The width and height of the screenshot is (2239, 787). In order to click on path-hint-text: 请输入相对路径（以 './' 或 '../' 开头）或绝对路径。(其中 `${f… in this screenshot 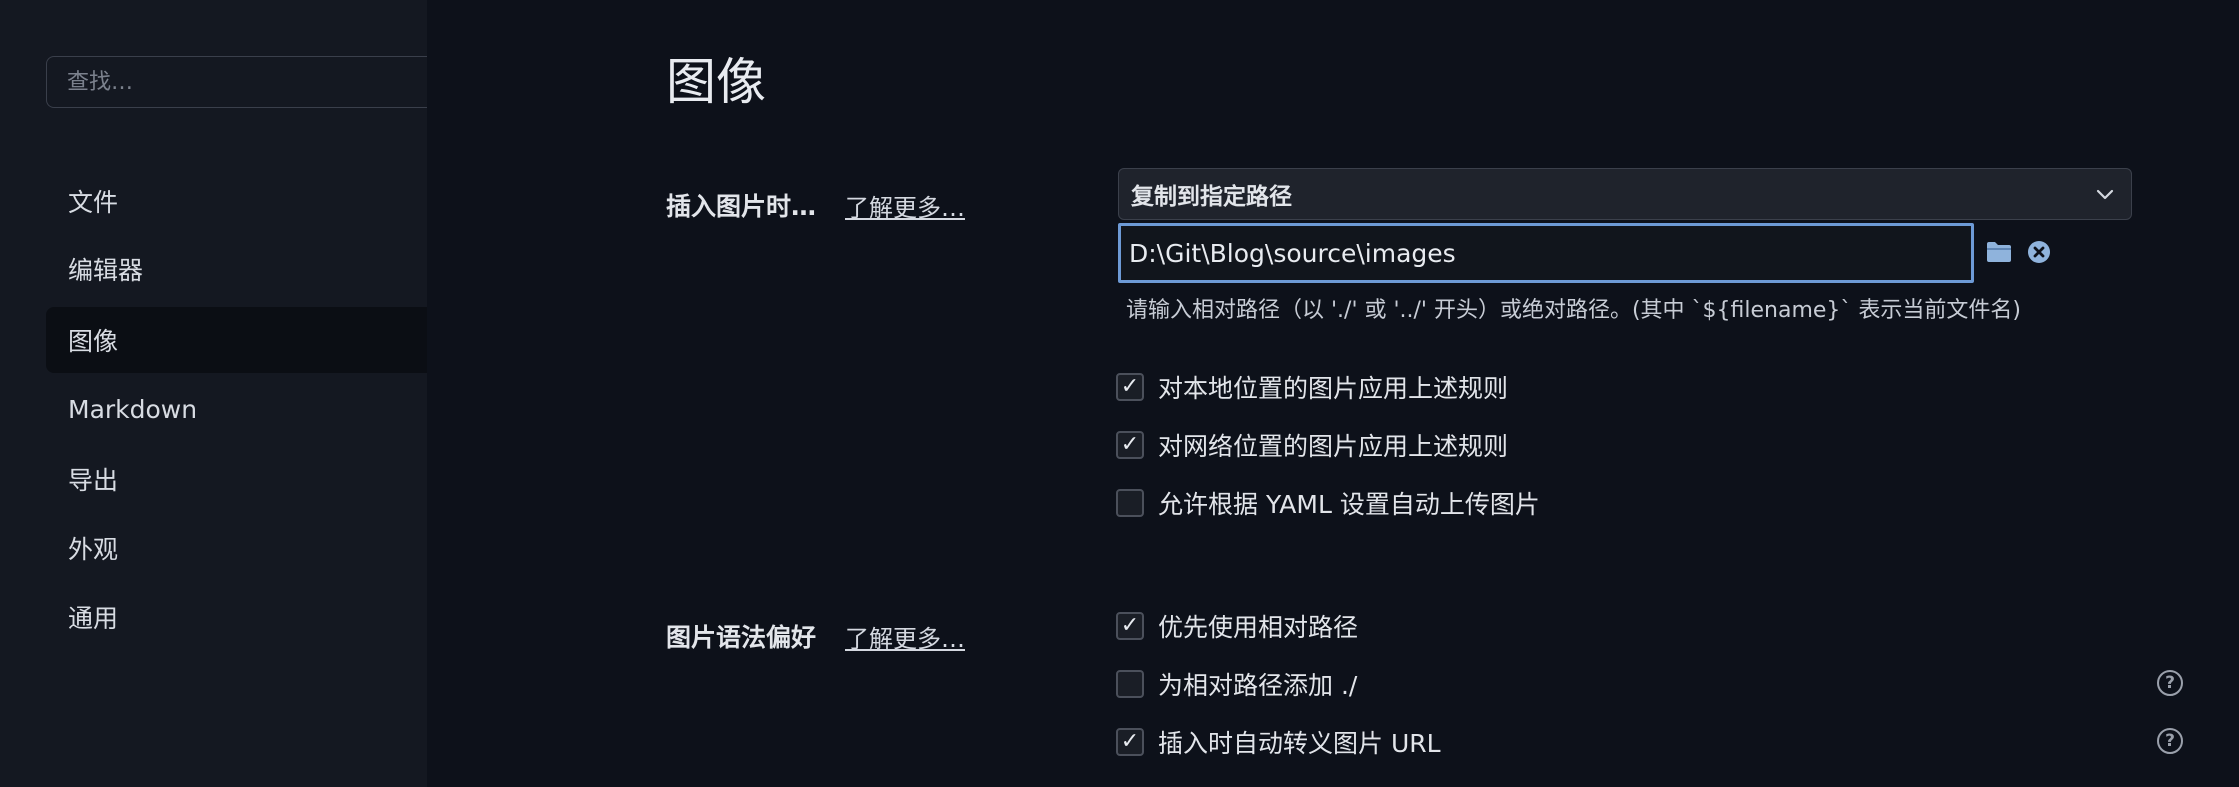, I will do `click(1574, 310)`.